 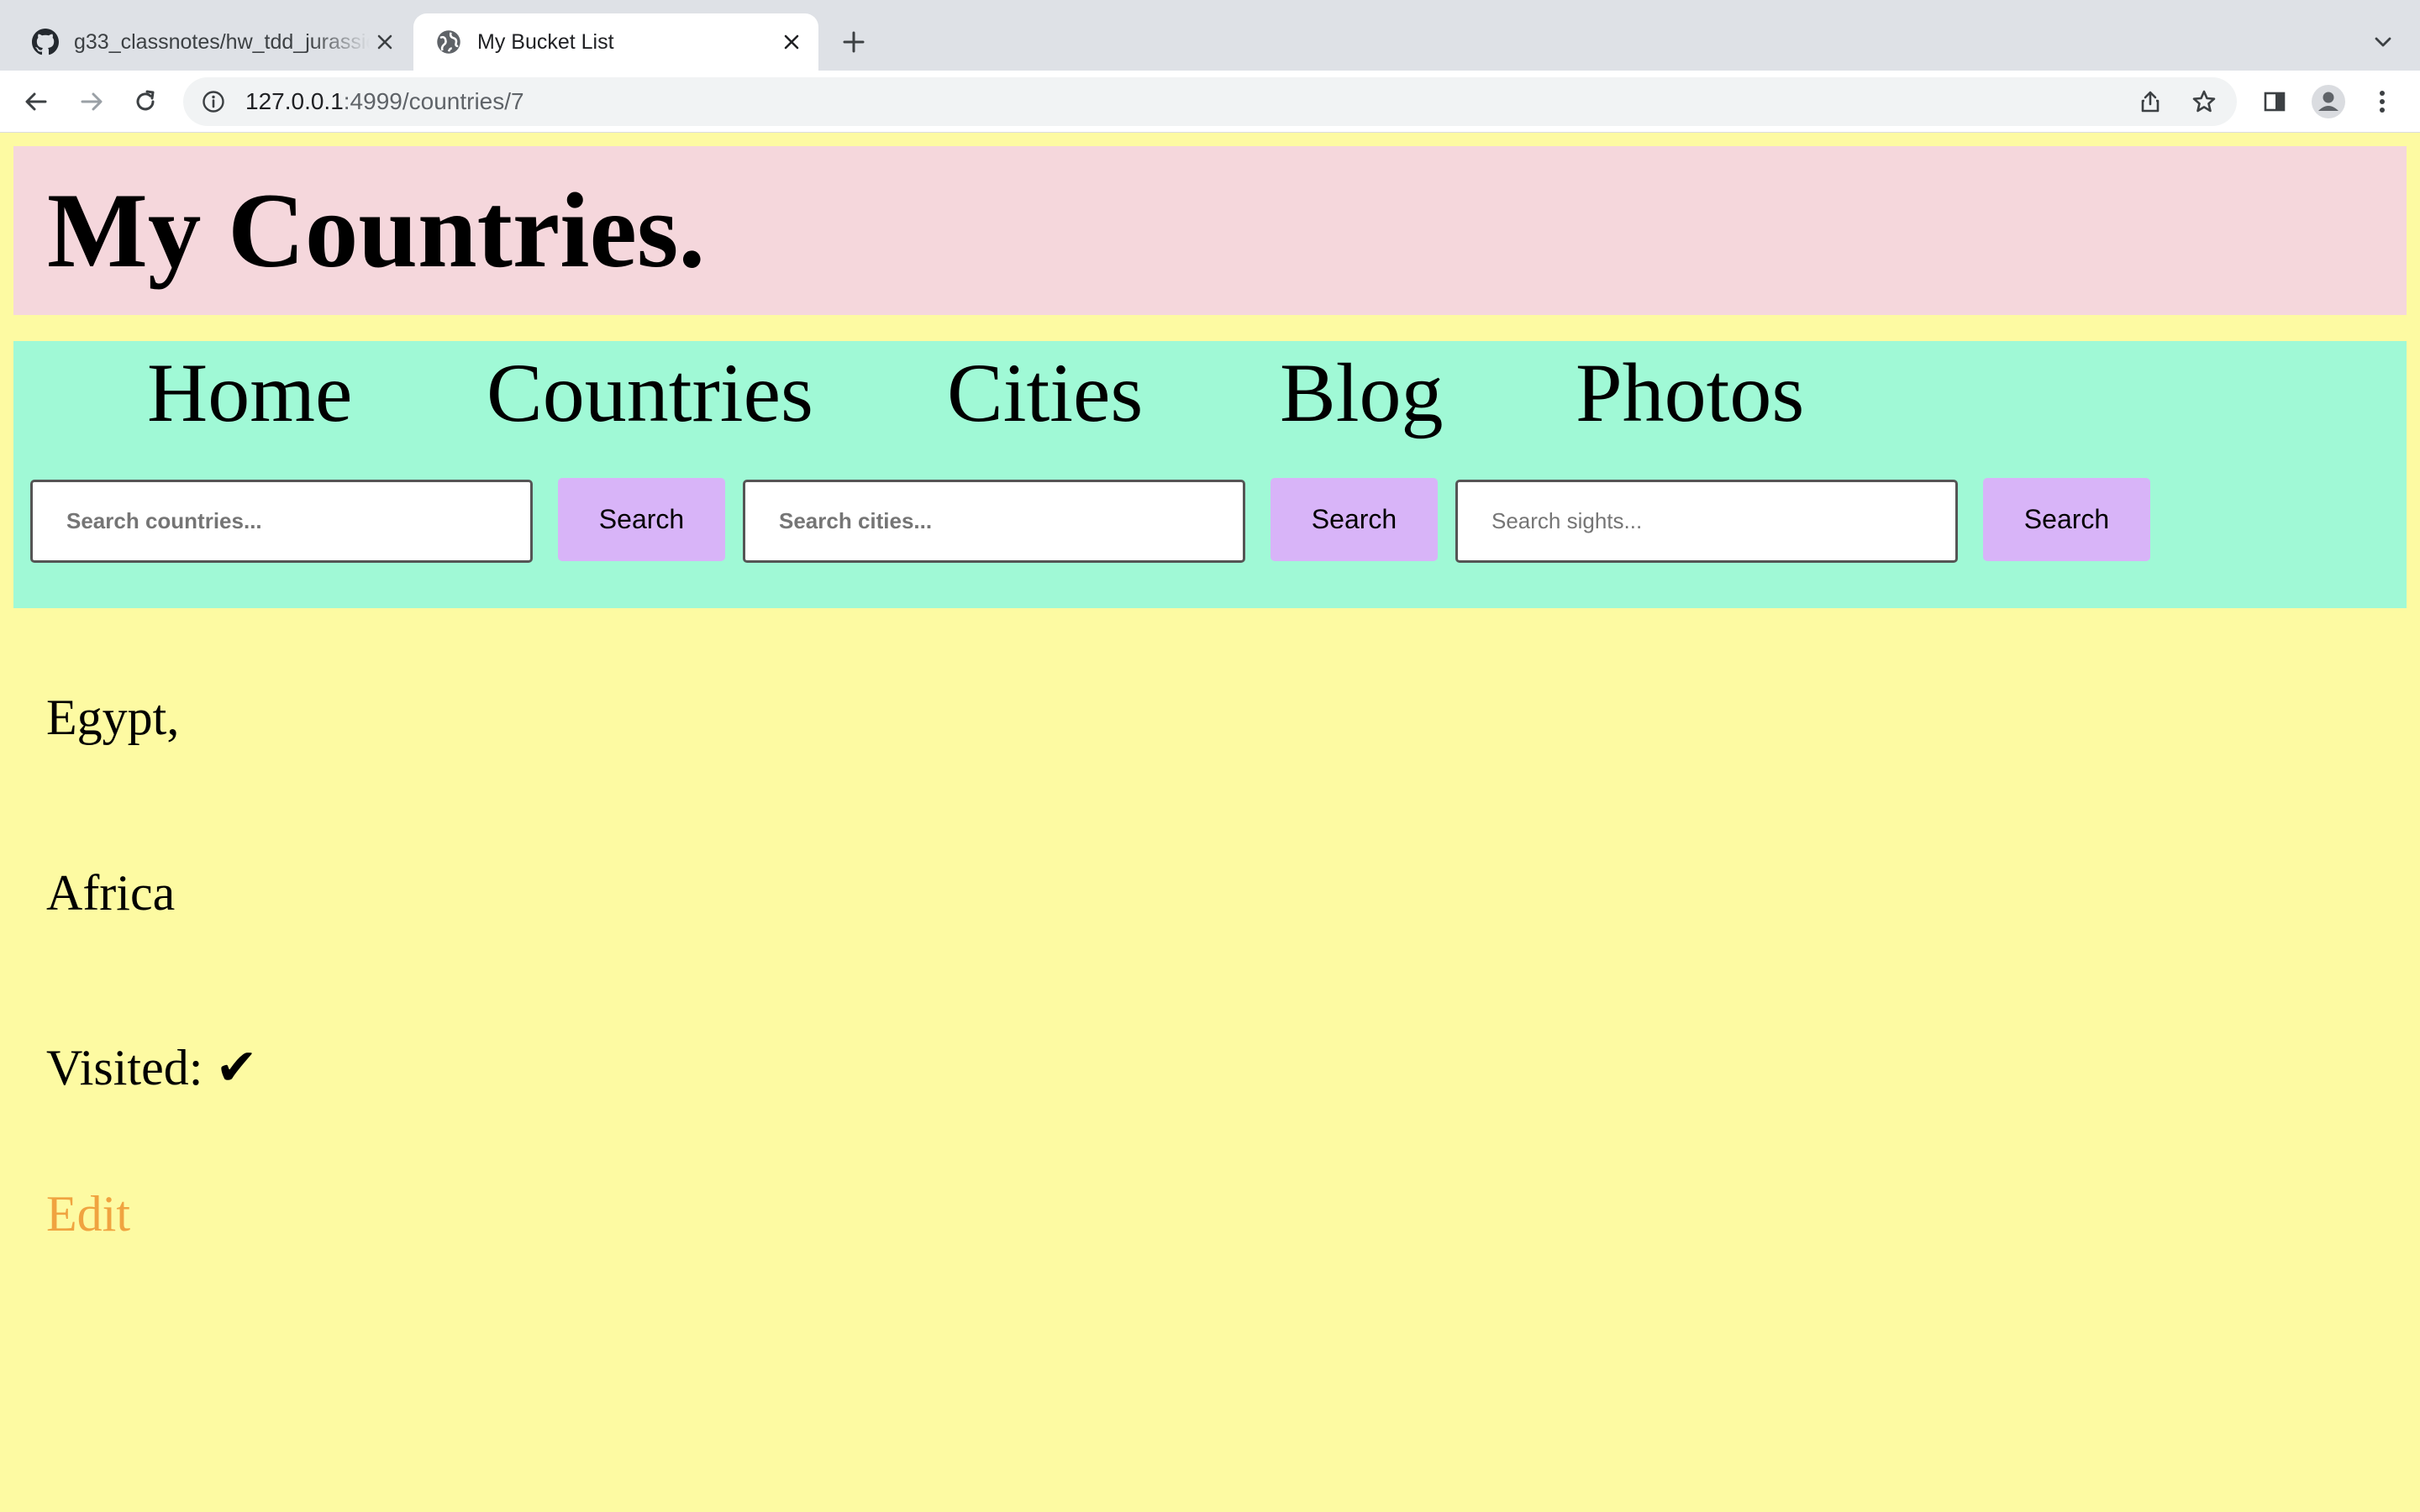 I want to click on url-path: :4999/countries/7, so click(x=434, y=101).